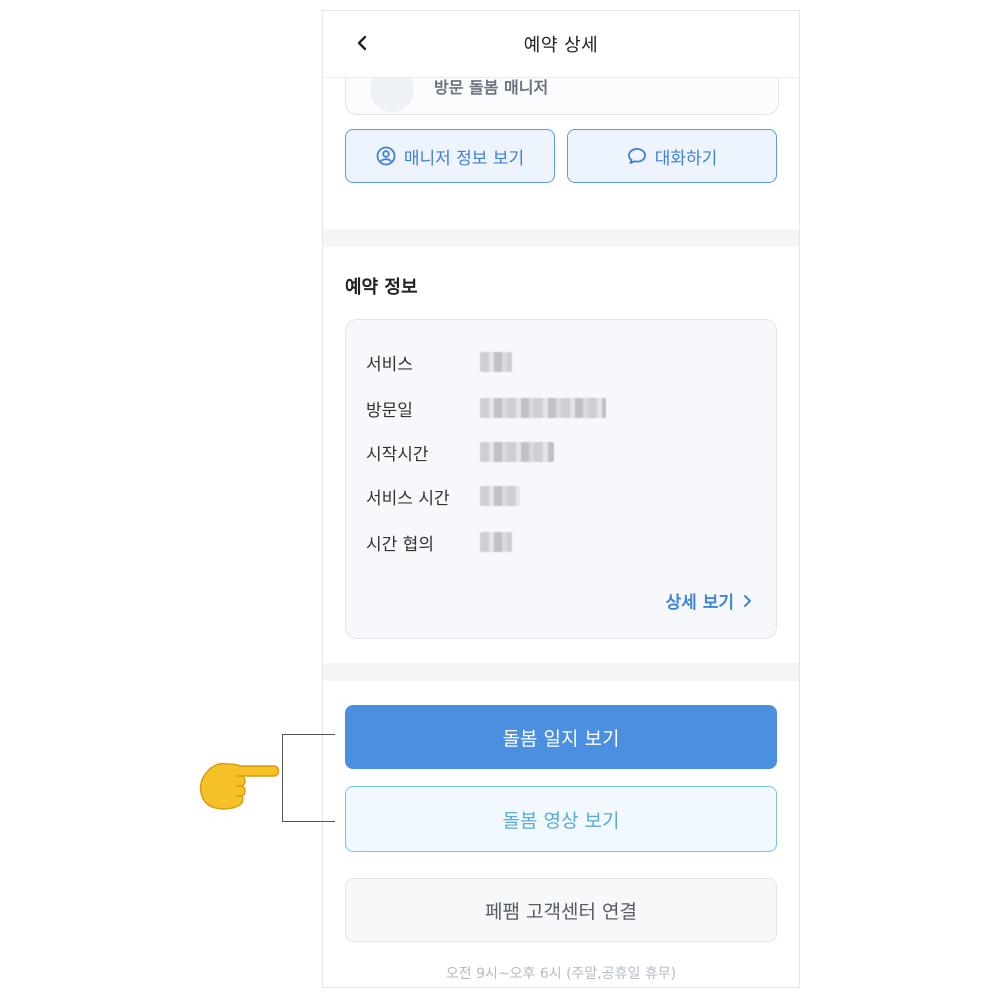  Describe the element at coordinates (699, 603) in the screenshot. I see `detail-link-label: 상세 보기` at that location.